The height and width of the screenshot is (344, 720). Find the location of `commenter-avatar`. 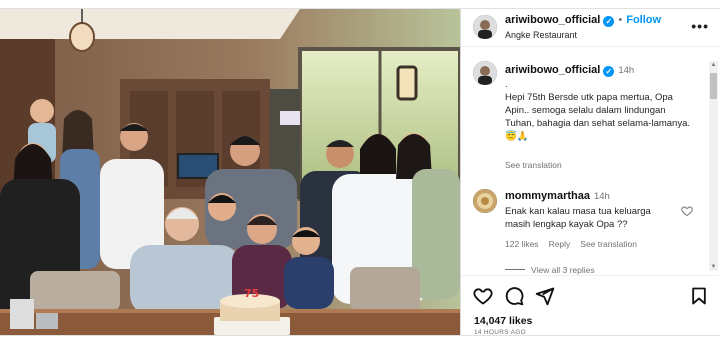

commenter-avatar is located at coordinates (485, 201).